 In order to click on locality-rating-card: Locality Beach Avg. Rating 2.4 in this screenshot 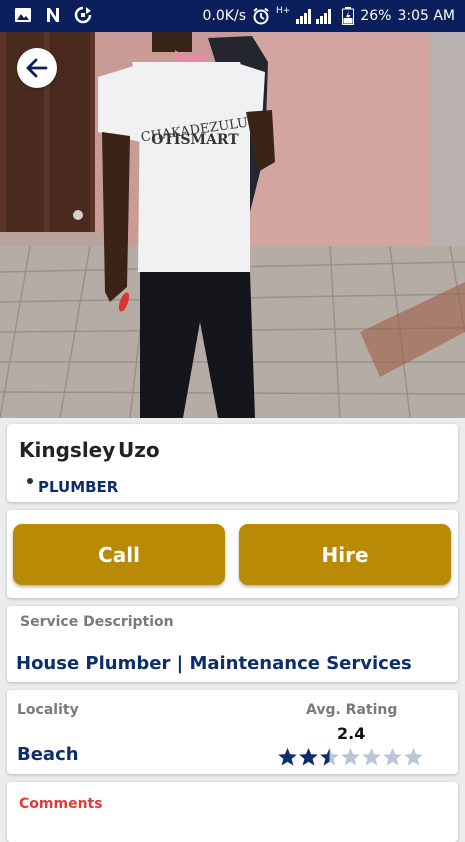, I will do `click(232, 732)`.